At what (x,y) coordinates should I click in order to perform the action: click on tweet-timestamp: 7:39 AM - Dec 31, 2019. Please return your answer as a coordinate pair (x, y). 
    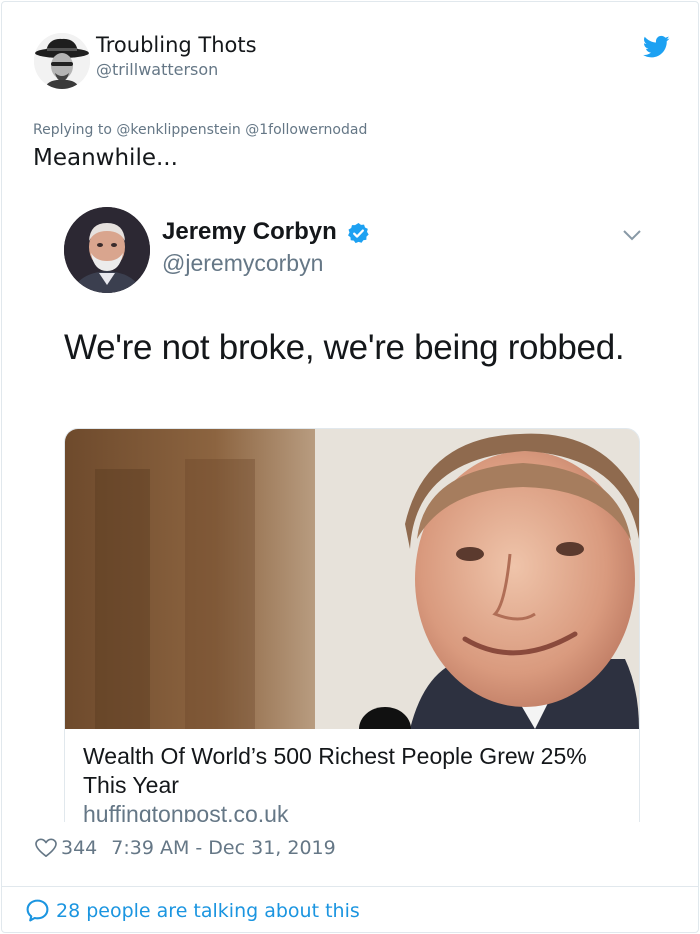
    Looking at the image, I should click on (223, 848).